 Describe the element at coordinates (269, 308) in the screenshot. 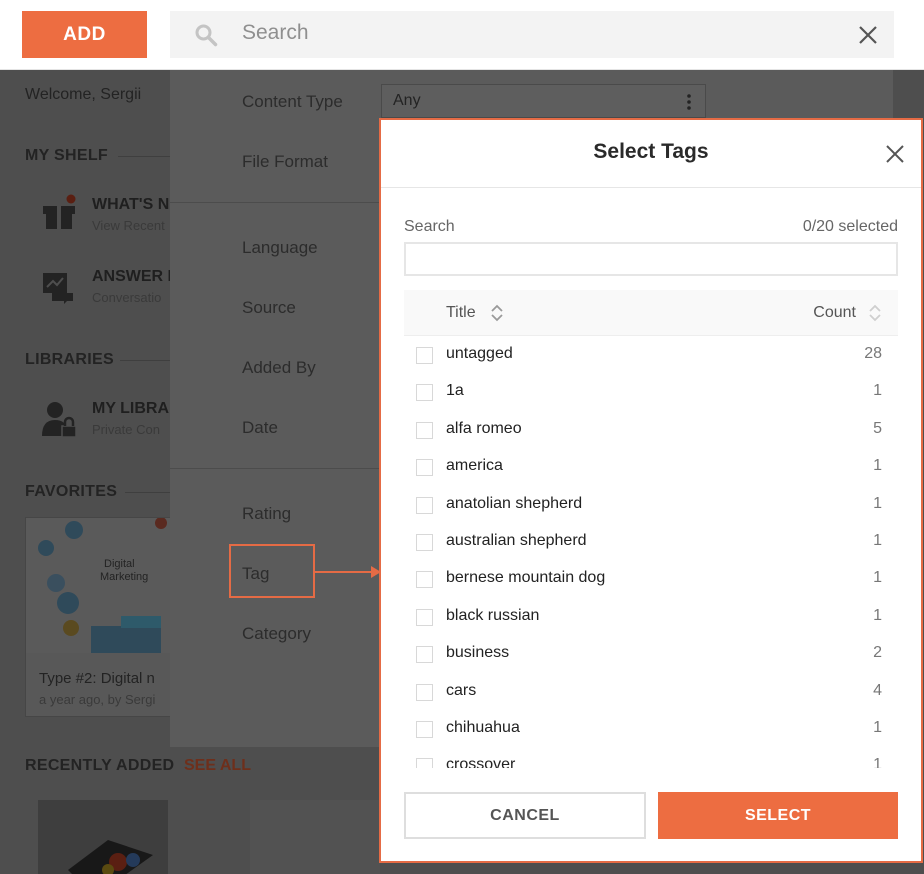

I see `filter-source: Source` at that location.